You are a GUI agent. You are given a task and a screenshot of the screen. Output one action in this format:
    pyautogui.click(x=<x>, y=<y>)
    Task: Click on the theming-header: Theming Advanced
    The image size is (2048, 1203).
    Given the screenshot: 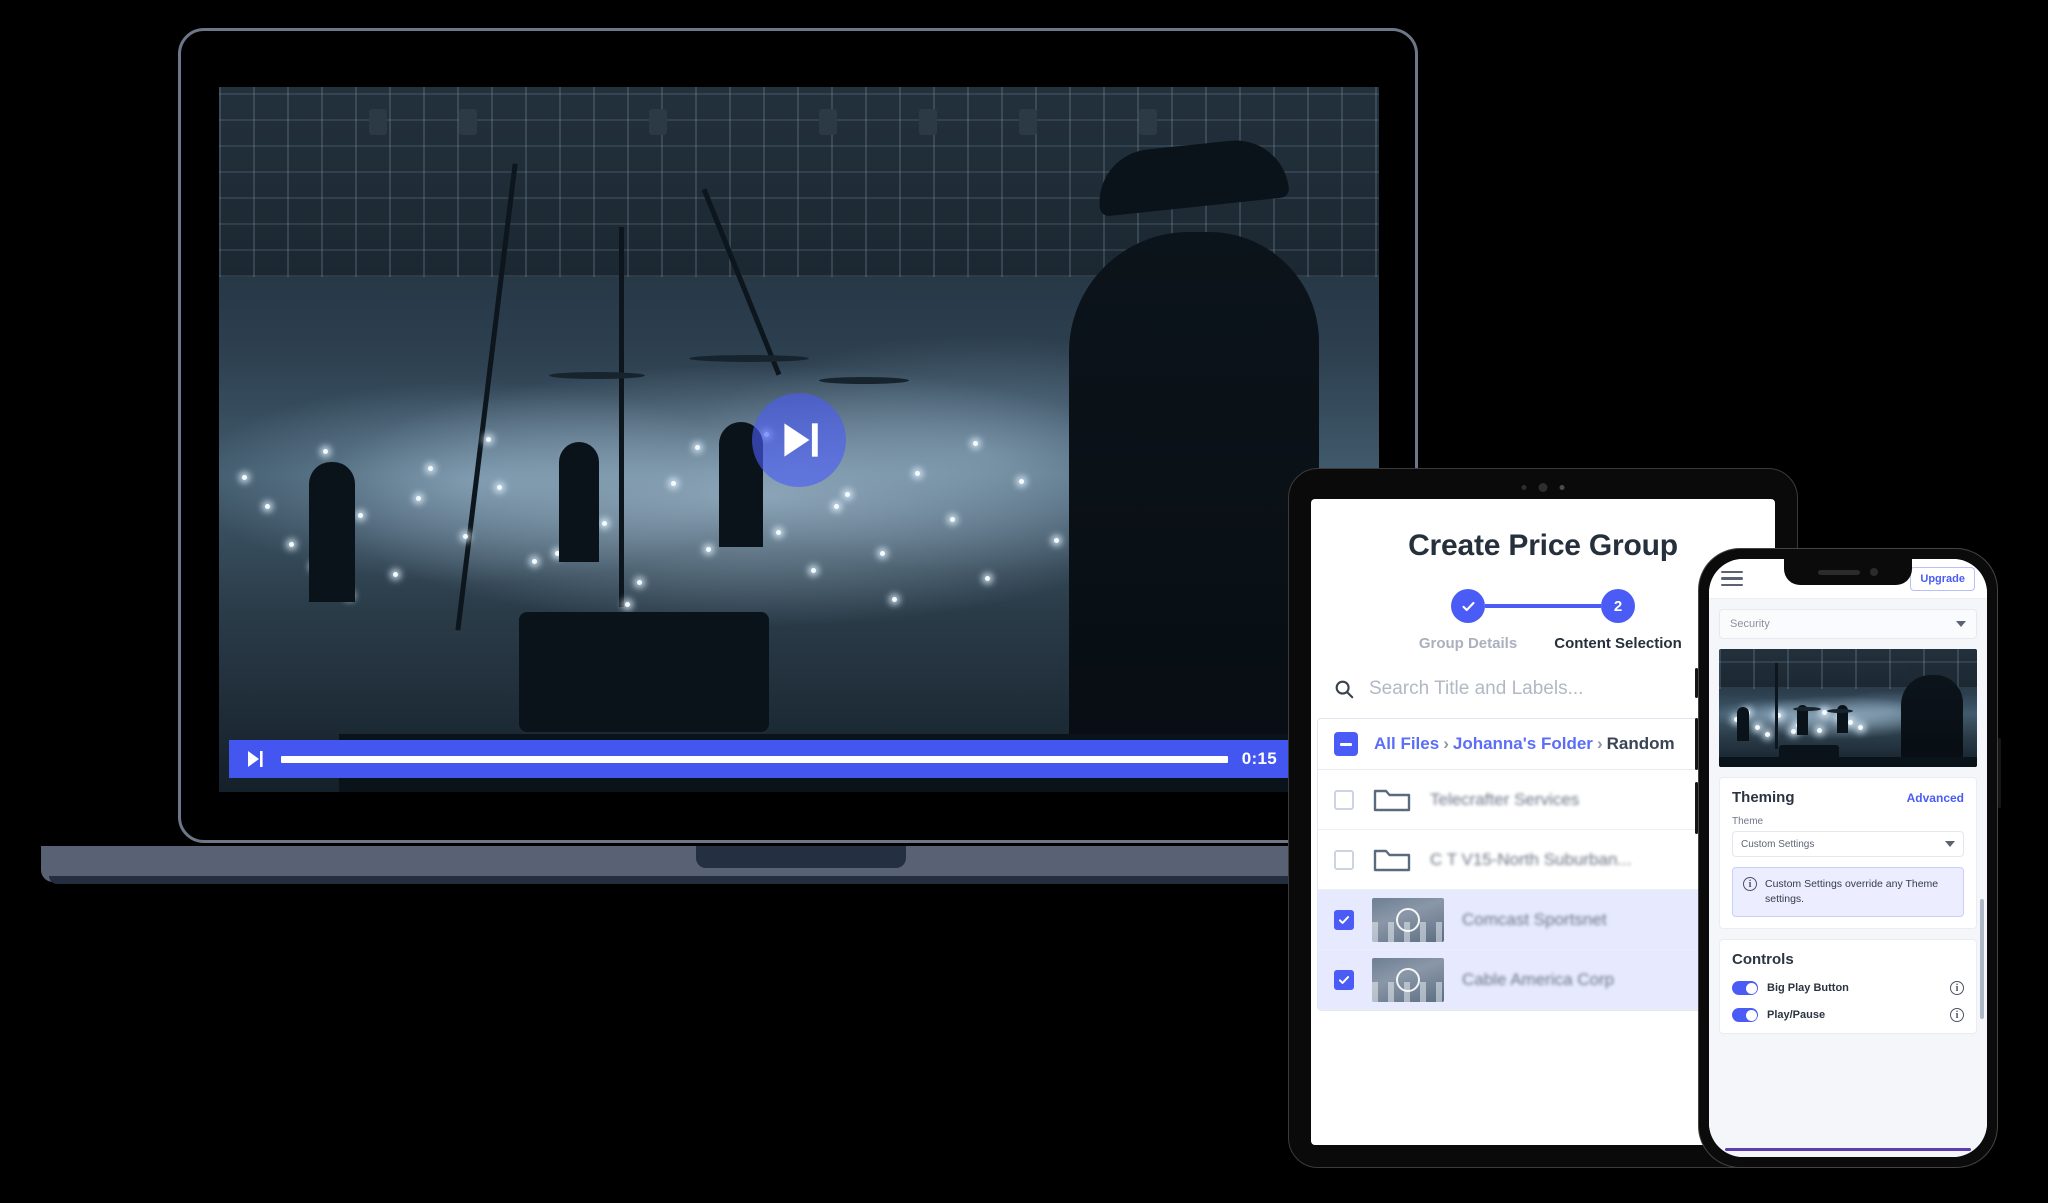 What is the action you would take?
    pyautogui.click(x=1848, y=797)
    